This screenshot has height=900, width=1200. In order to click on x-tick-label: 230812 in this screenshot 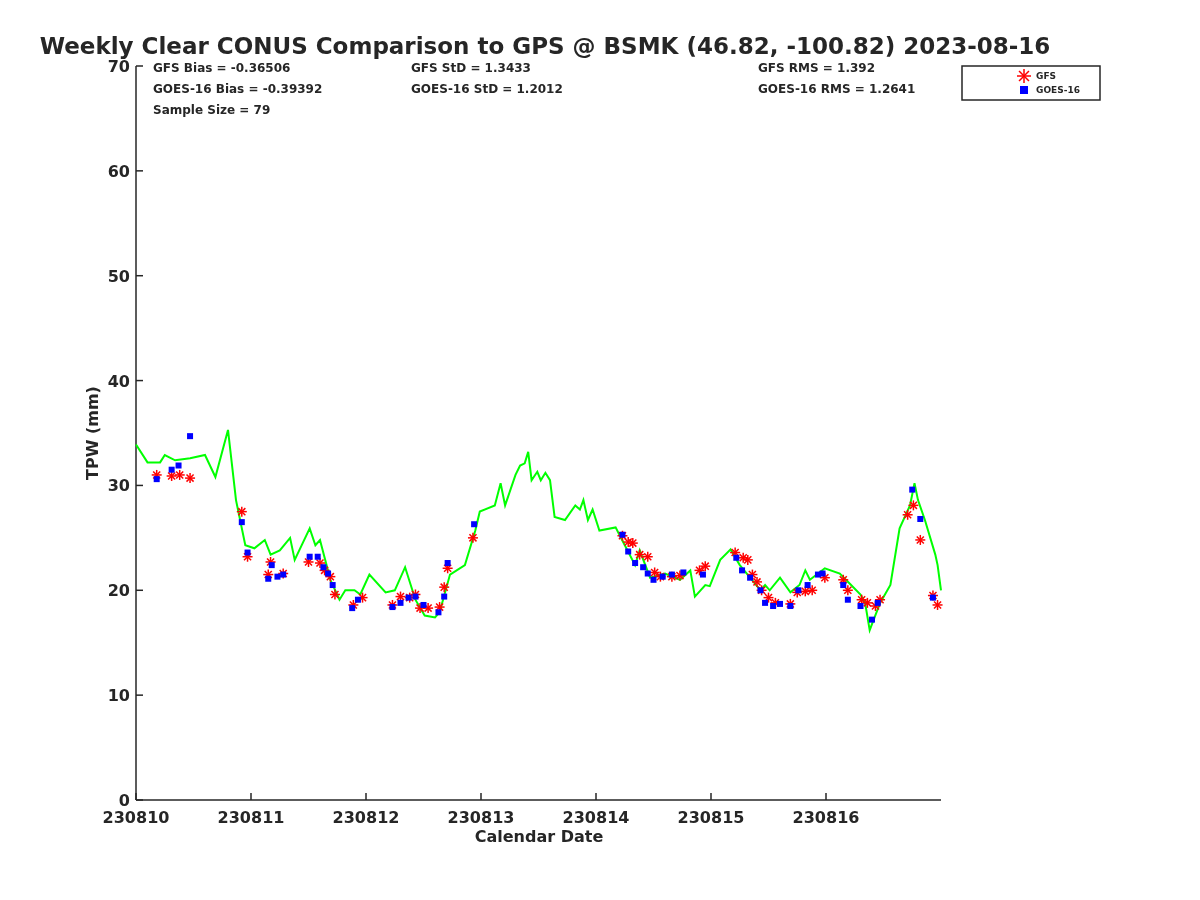, I will do `click(366, 817)`.